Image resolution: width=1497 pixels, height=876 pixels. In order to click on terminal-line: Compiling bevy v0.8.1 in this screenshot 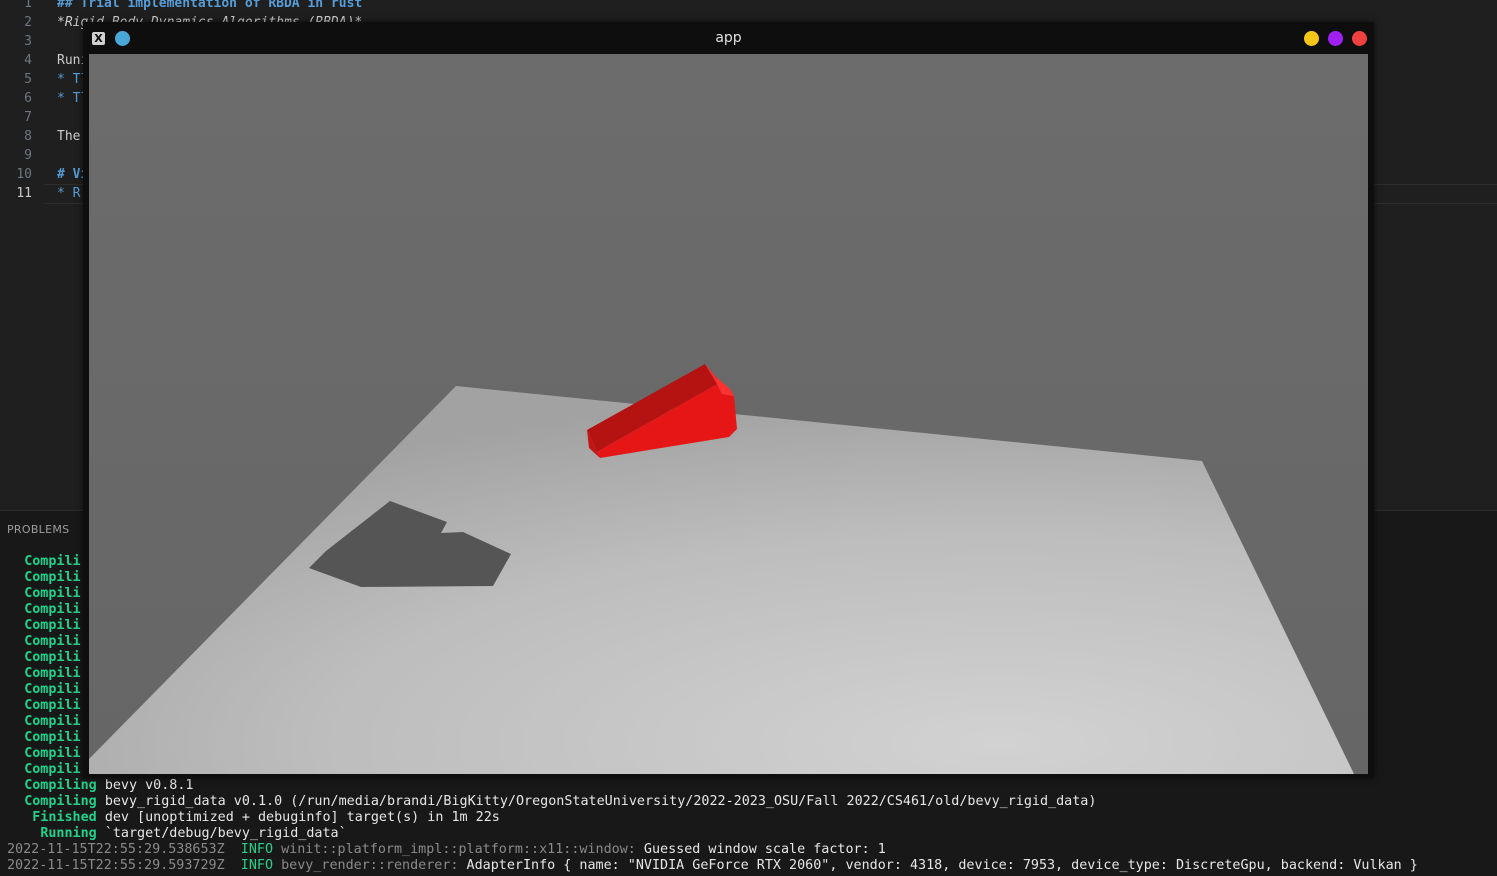, I will do `click(97, 786)`.